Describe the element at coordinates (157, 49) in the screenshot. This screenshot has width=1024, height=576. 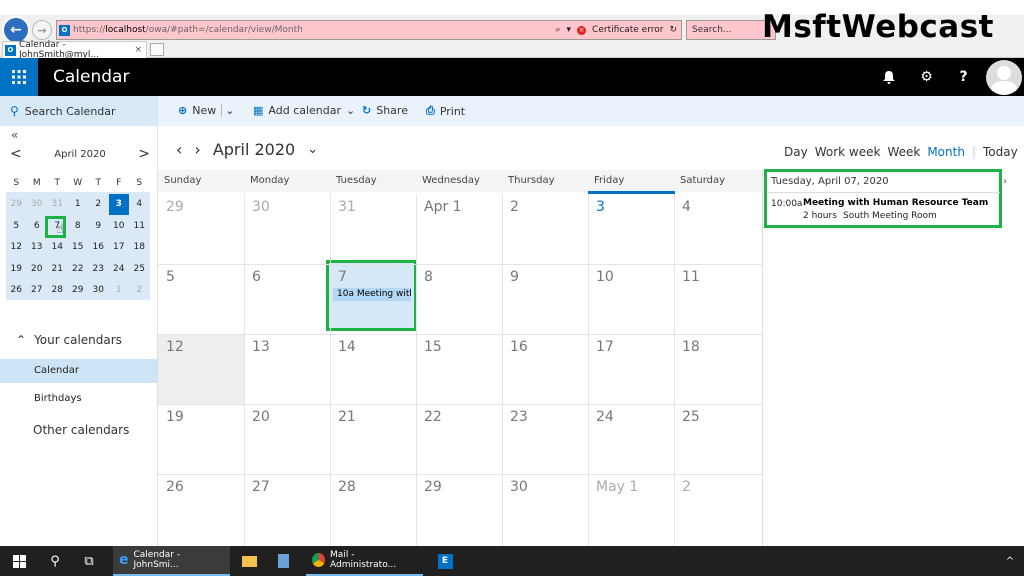
I see `new-tab-button` at that location.